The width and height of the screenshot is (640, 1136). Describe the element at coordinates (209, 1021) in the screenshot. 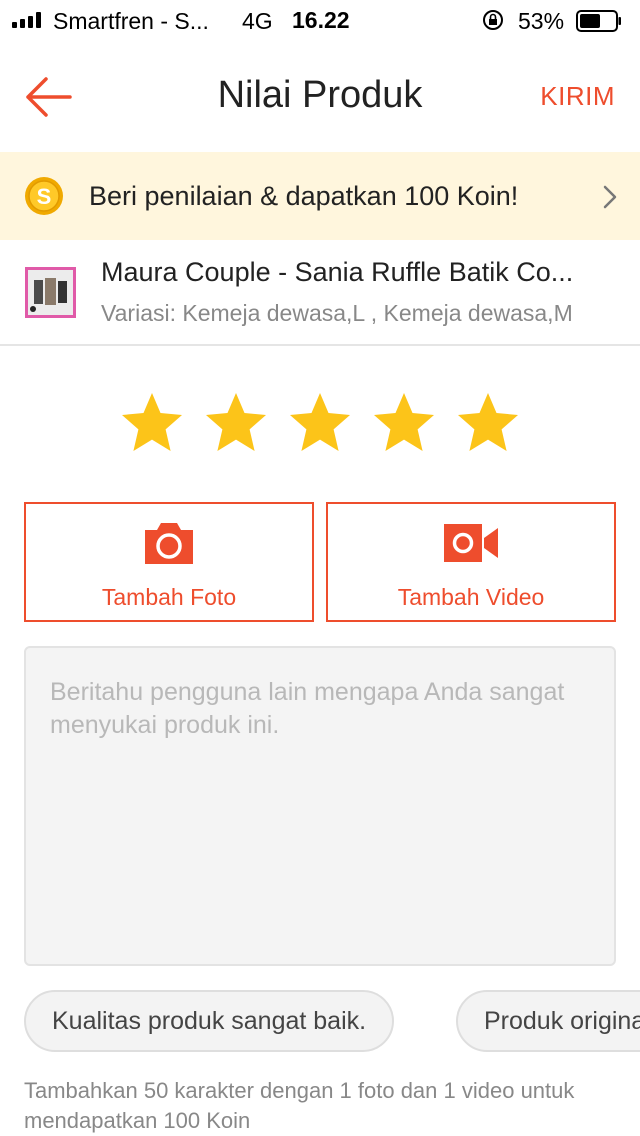

I see `quick-phrase-chip: Kualitas produk sangat baik.` at that location.